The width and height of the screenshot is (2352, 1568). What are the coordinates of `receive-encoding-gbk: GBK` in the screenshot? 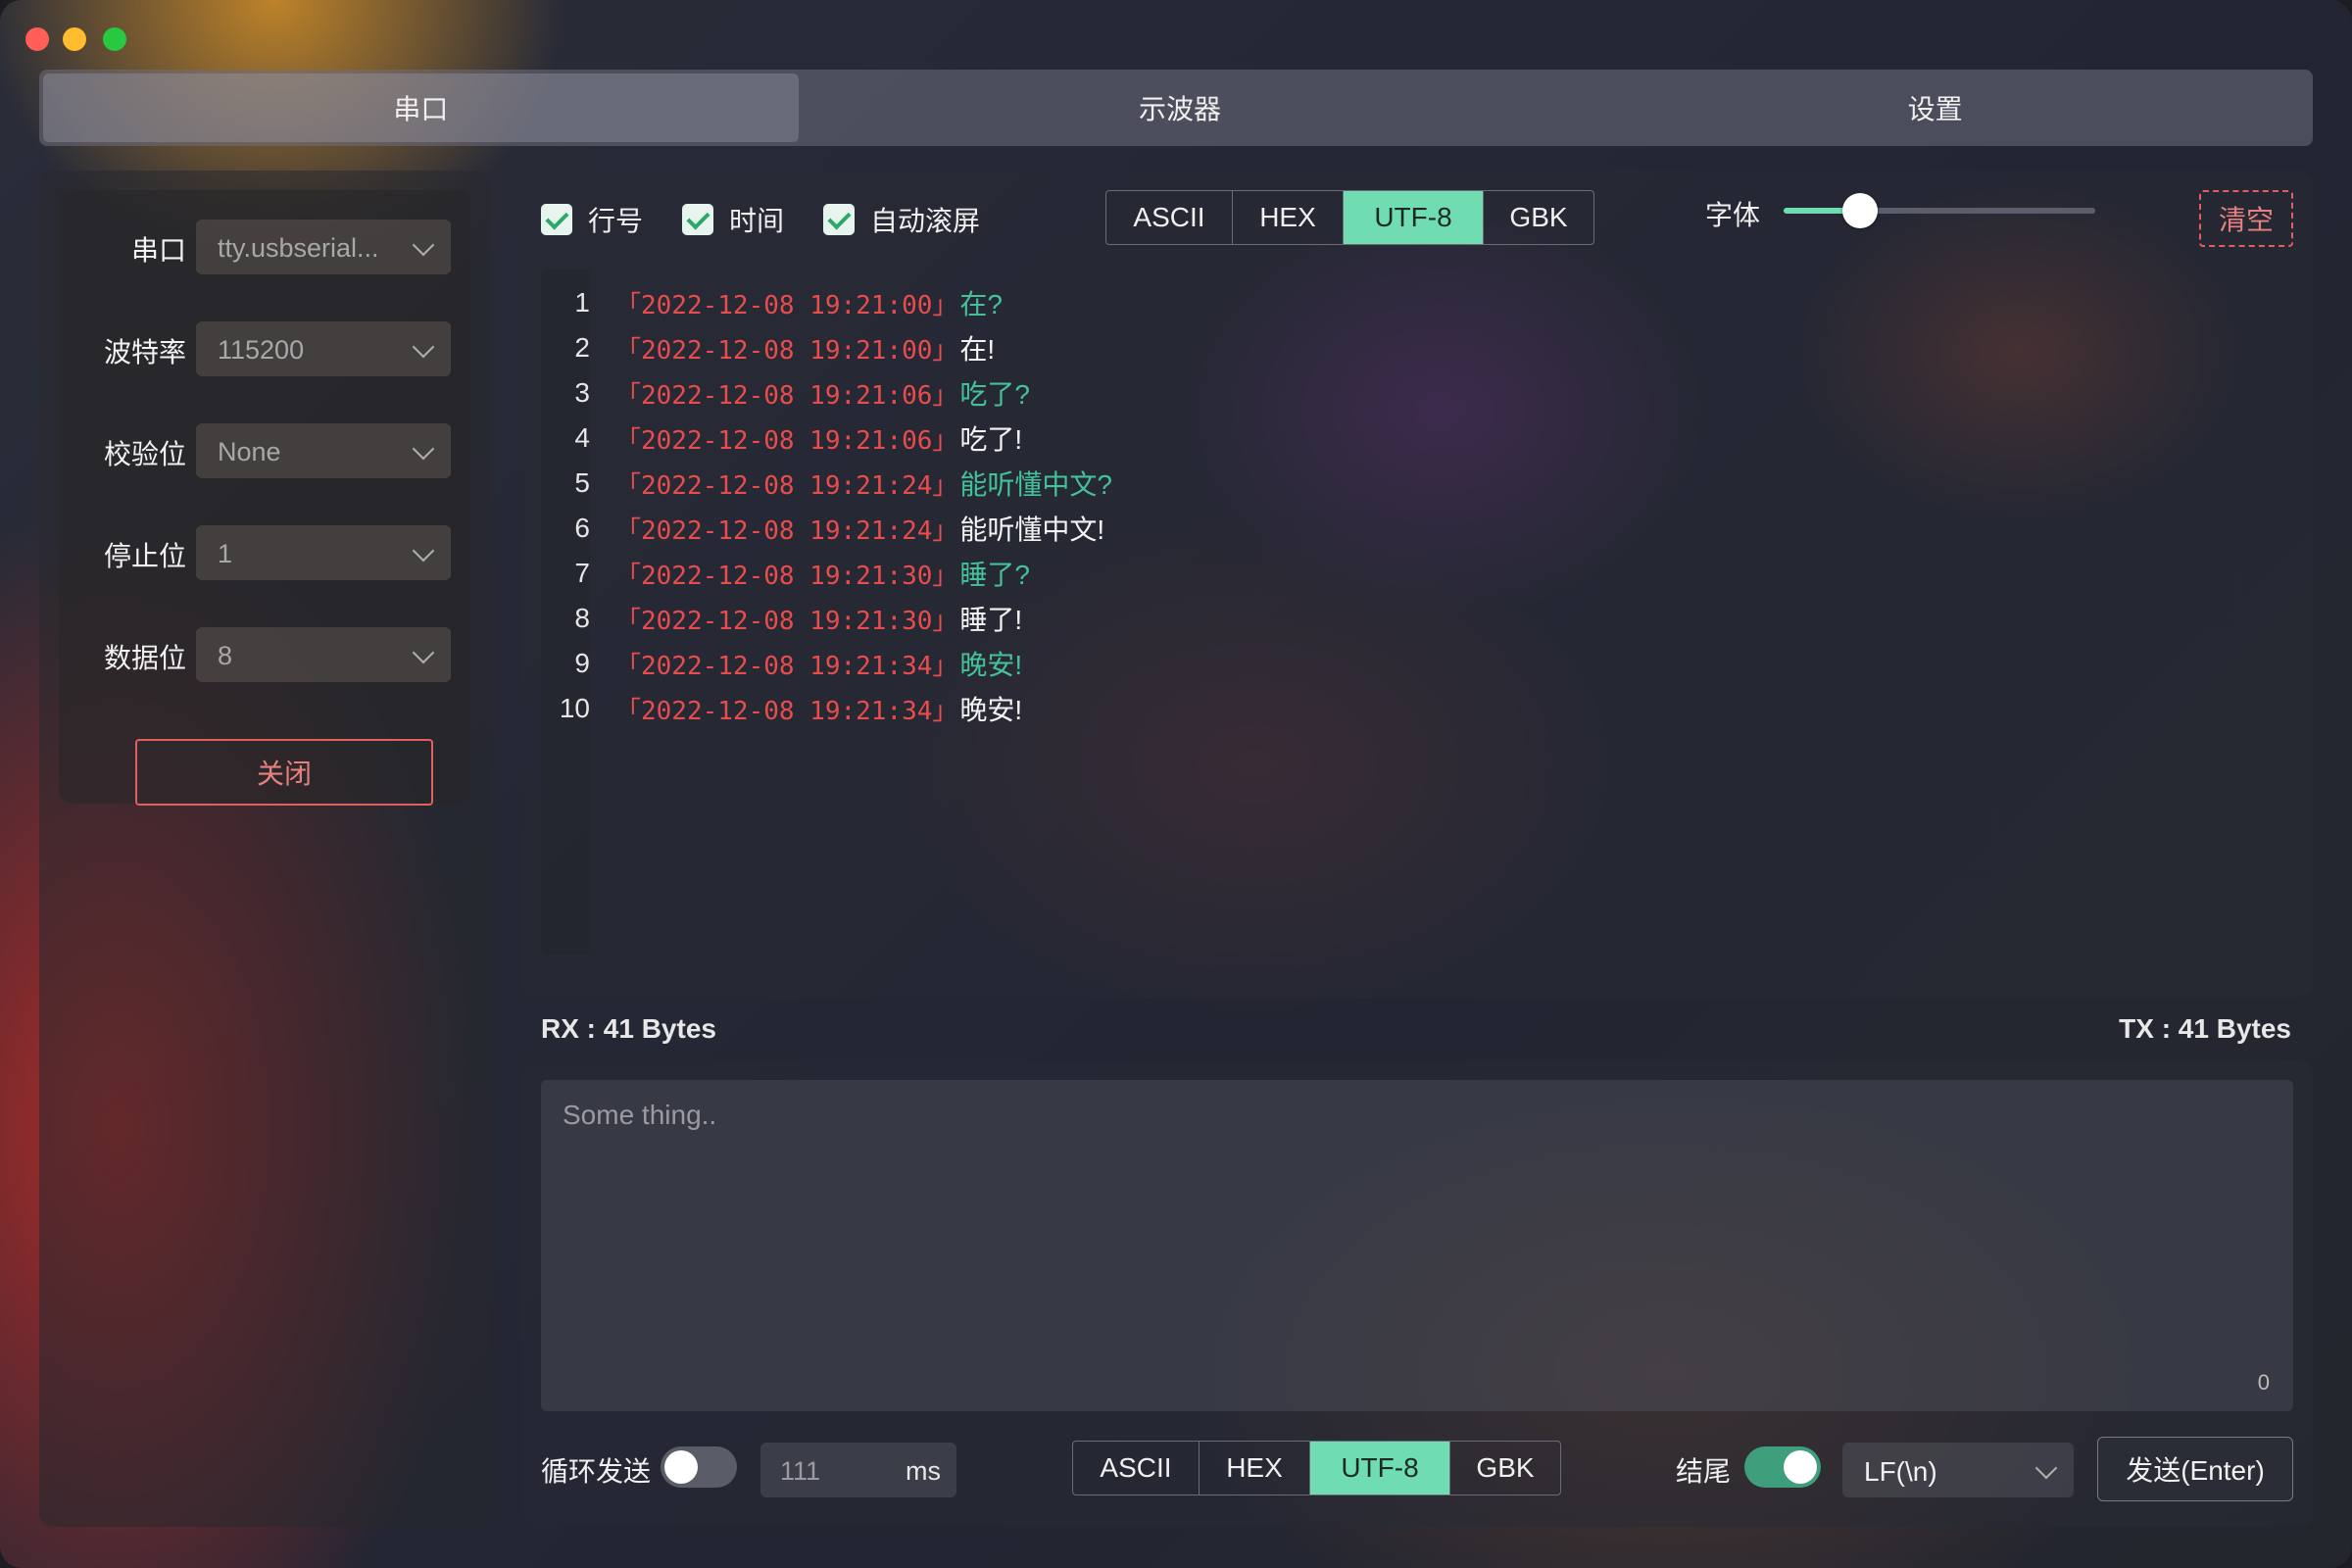 It's located at (1538, 217).